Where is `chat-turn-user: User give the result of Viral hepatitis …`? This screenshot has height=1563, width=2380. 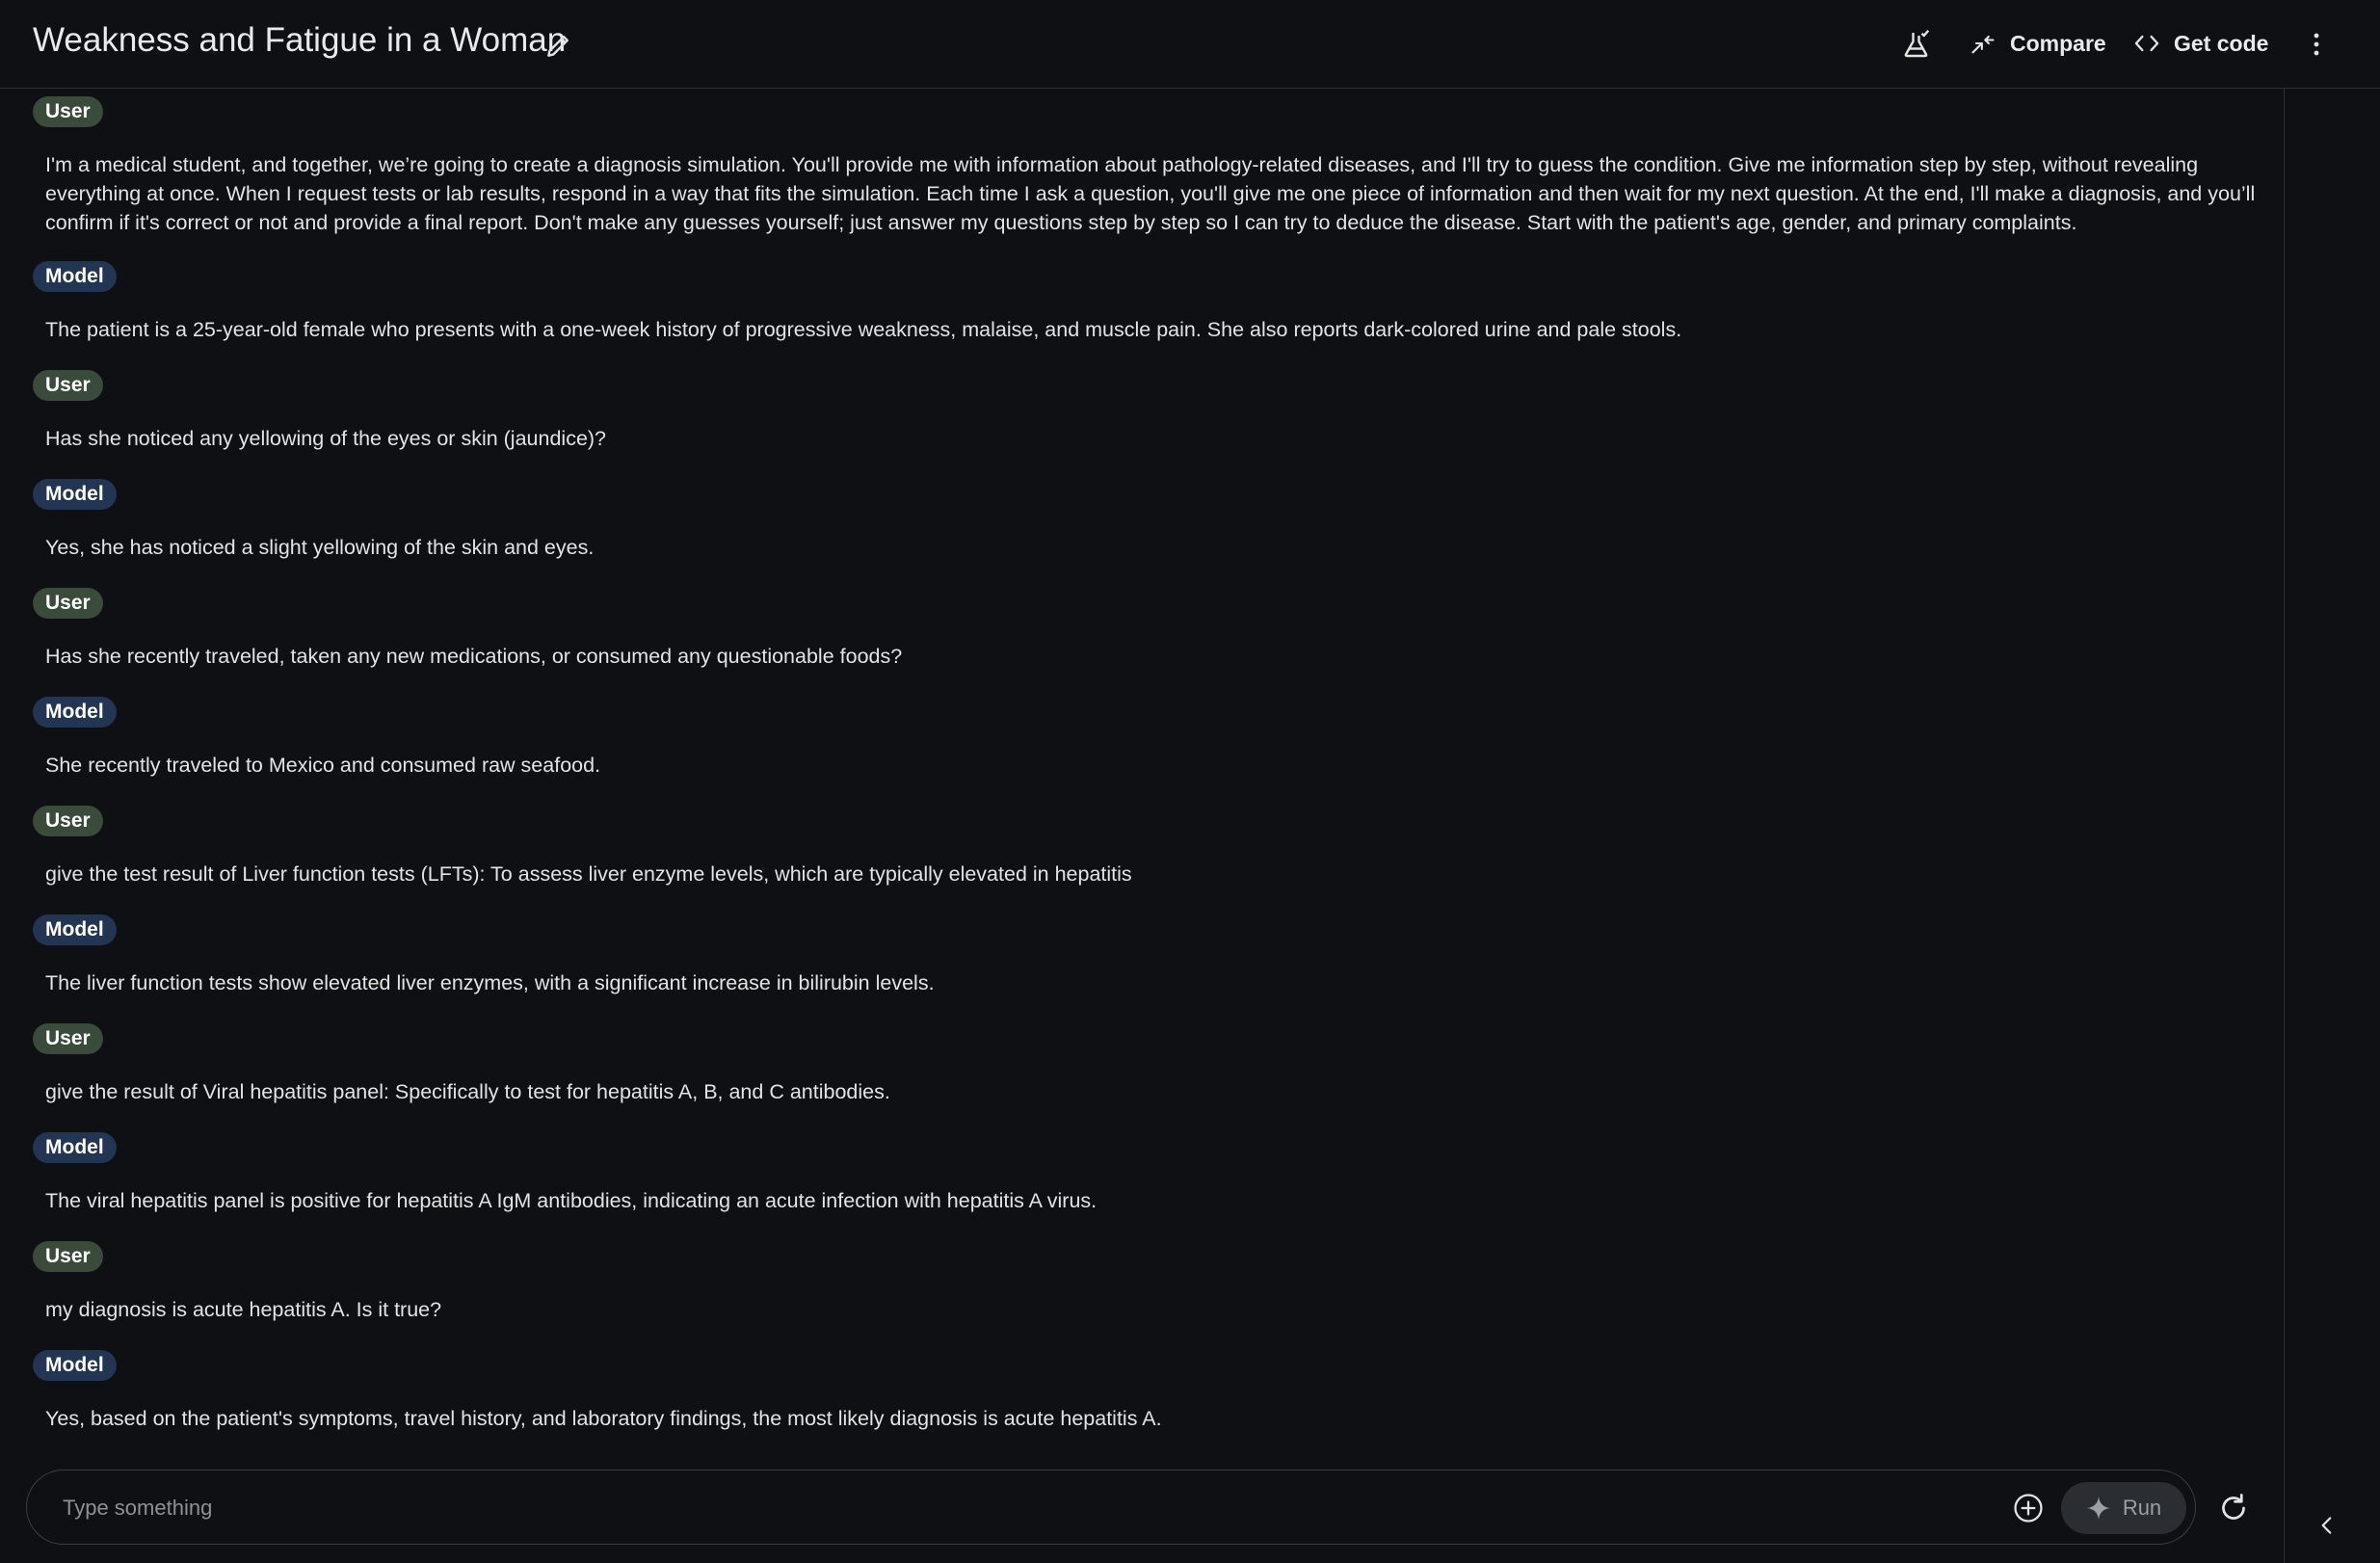 chat-turn-user: User give the result of Viral hepatitis … is located at coordinates (1139, 1064).